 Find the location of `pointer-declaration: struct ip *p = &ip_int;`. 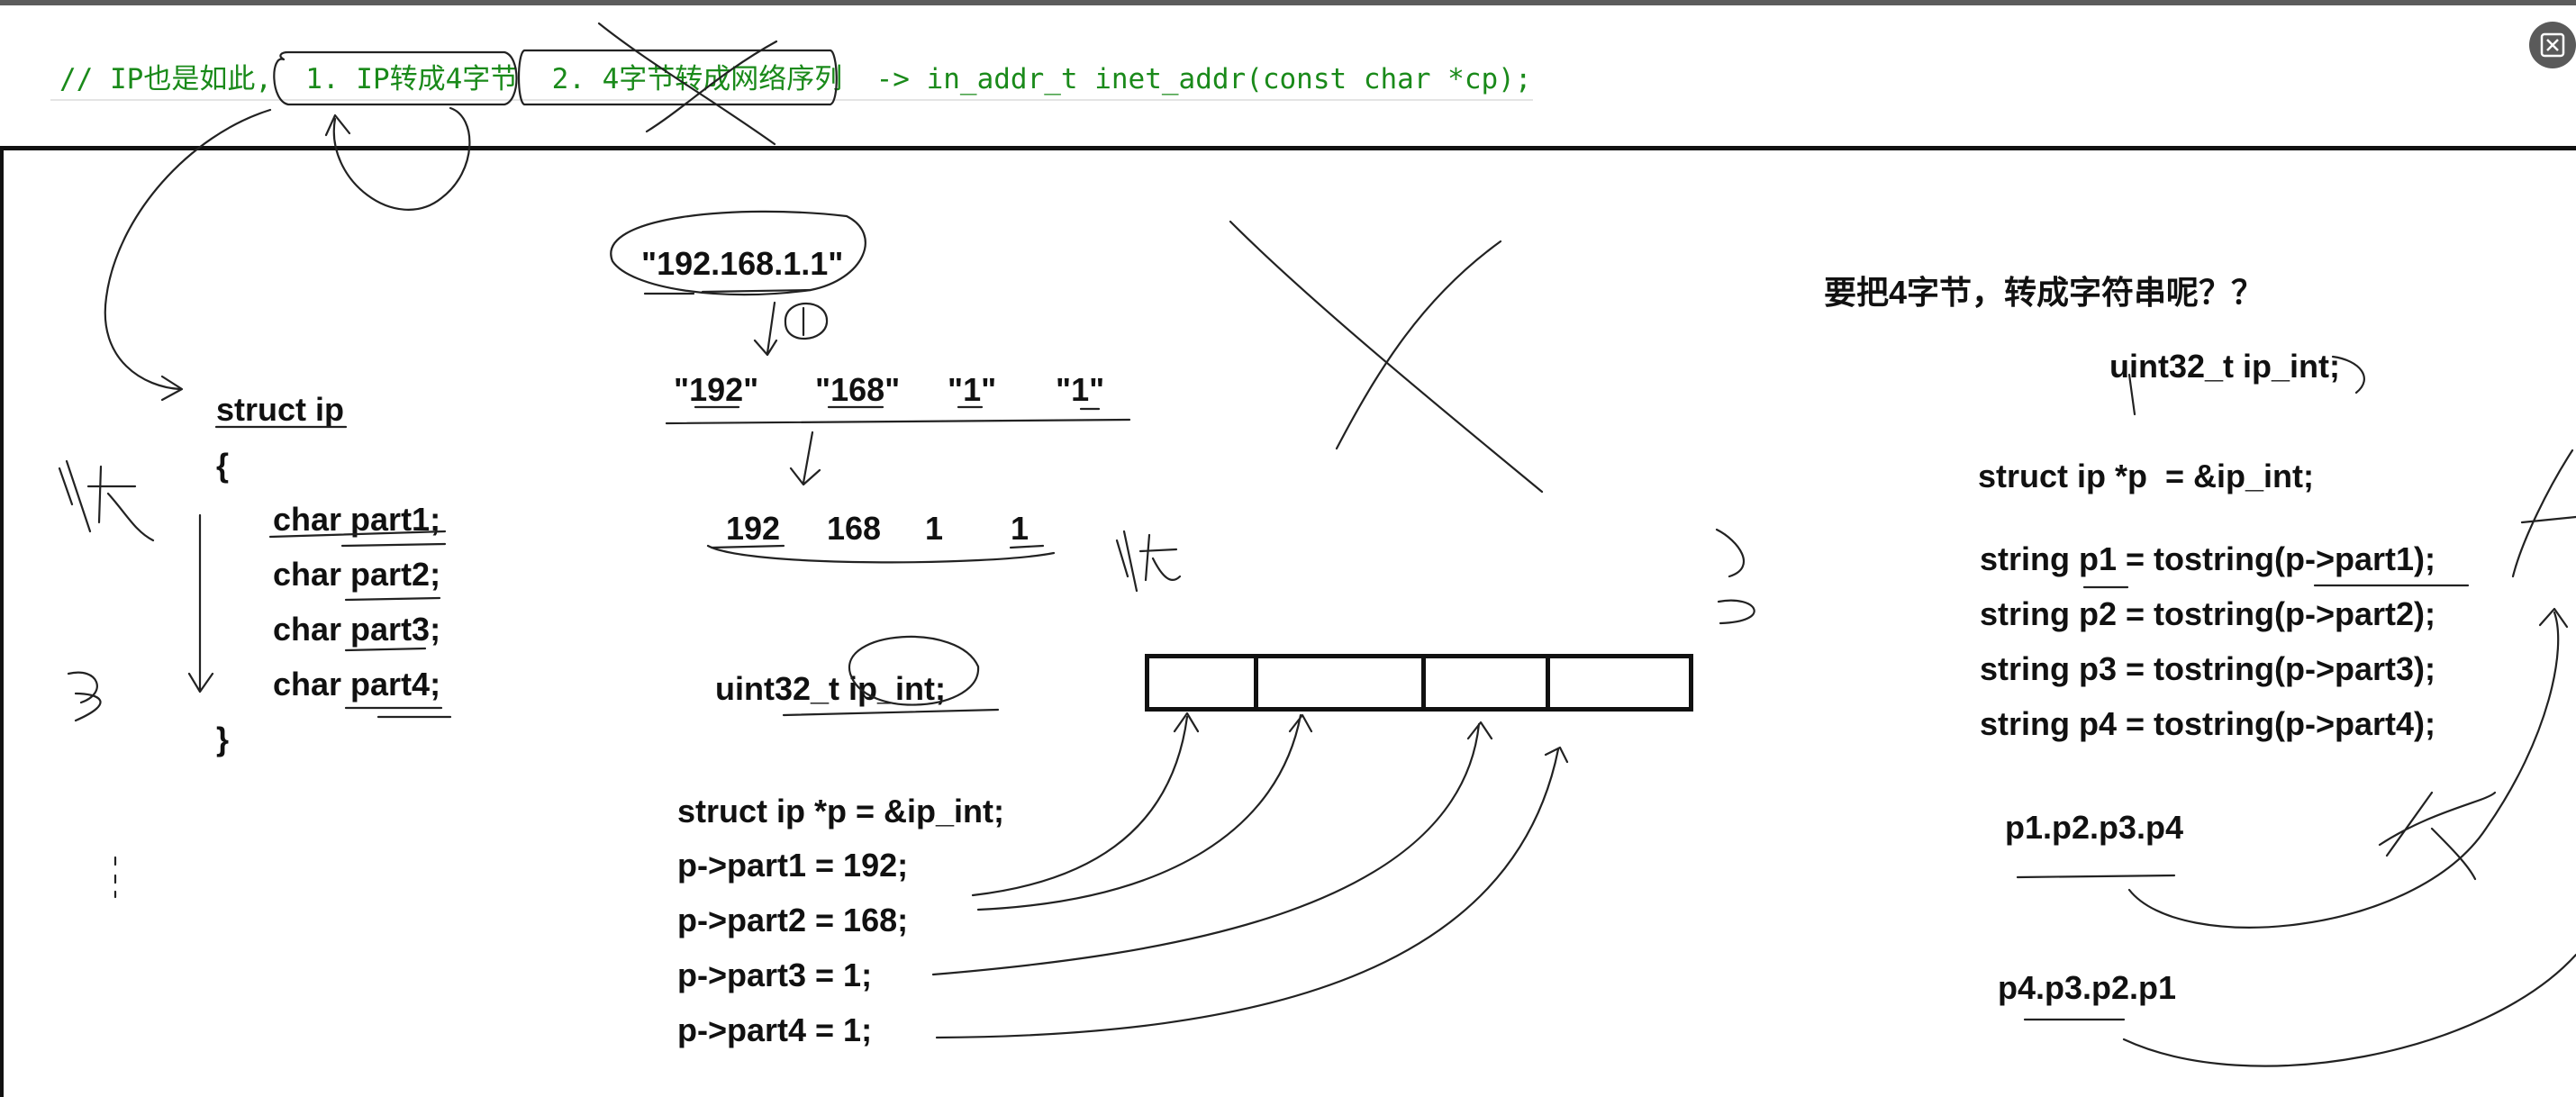

pointer-declaration: struct ip *p = &ip_int; is located at coordinates (841, 811).